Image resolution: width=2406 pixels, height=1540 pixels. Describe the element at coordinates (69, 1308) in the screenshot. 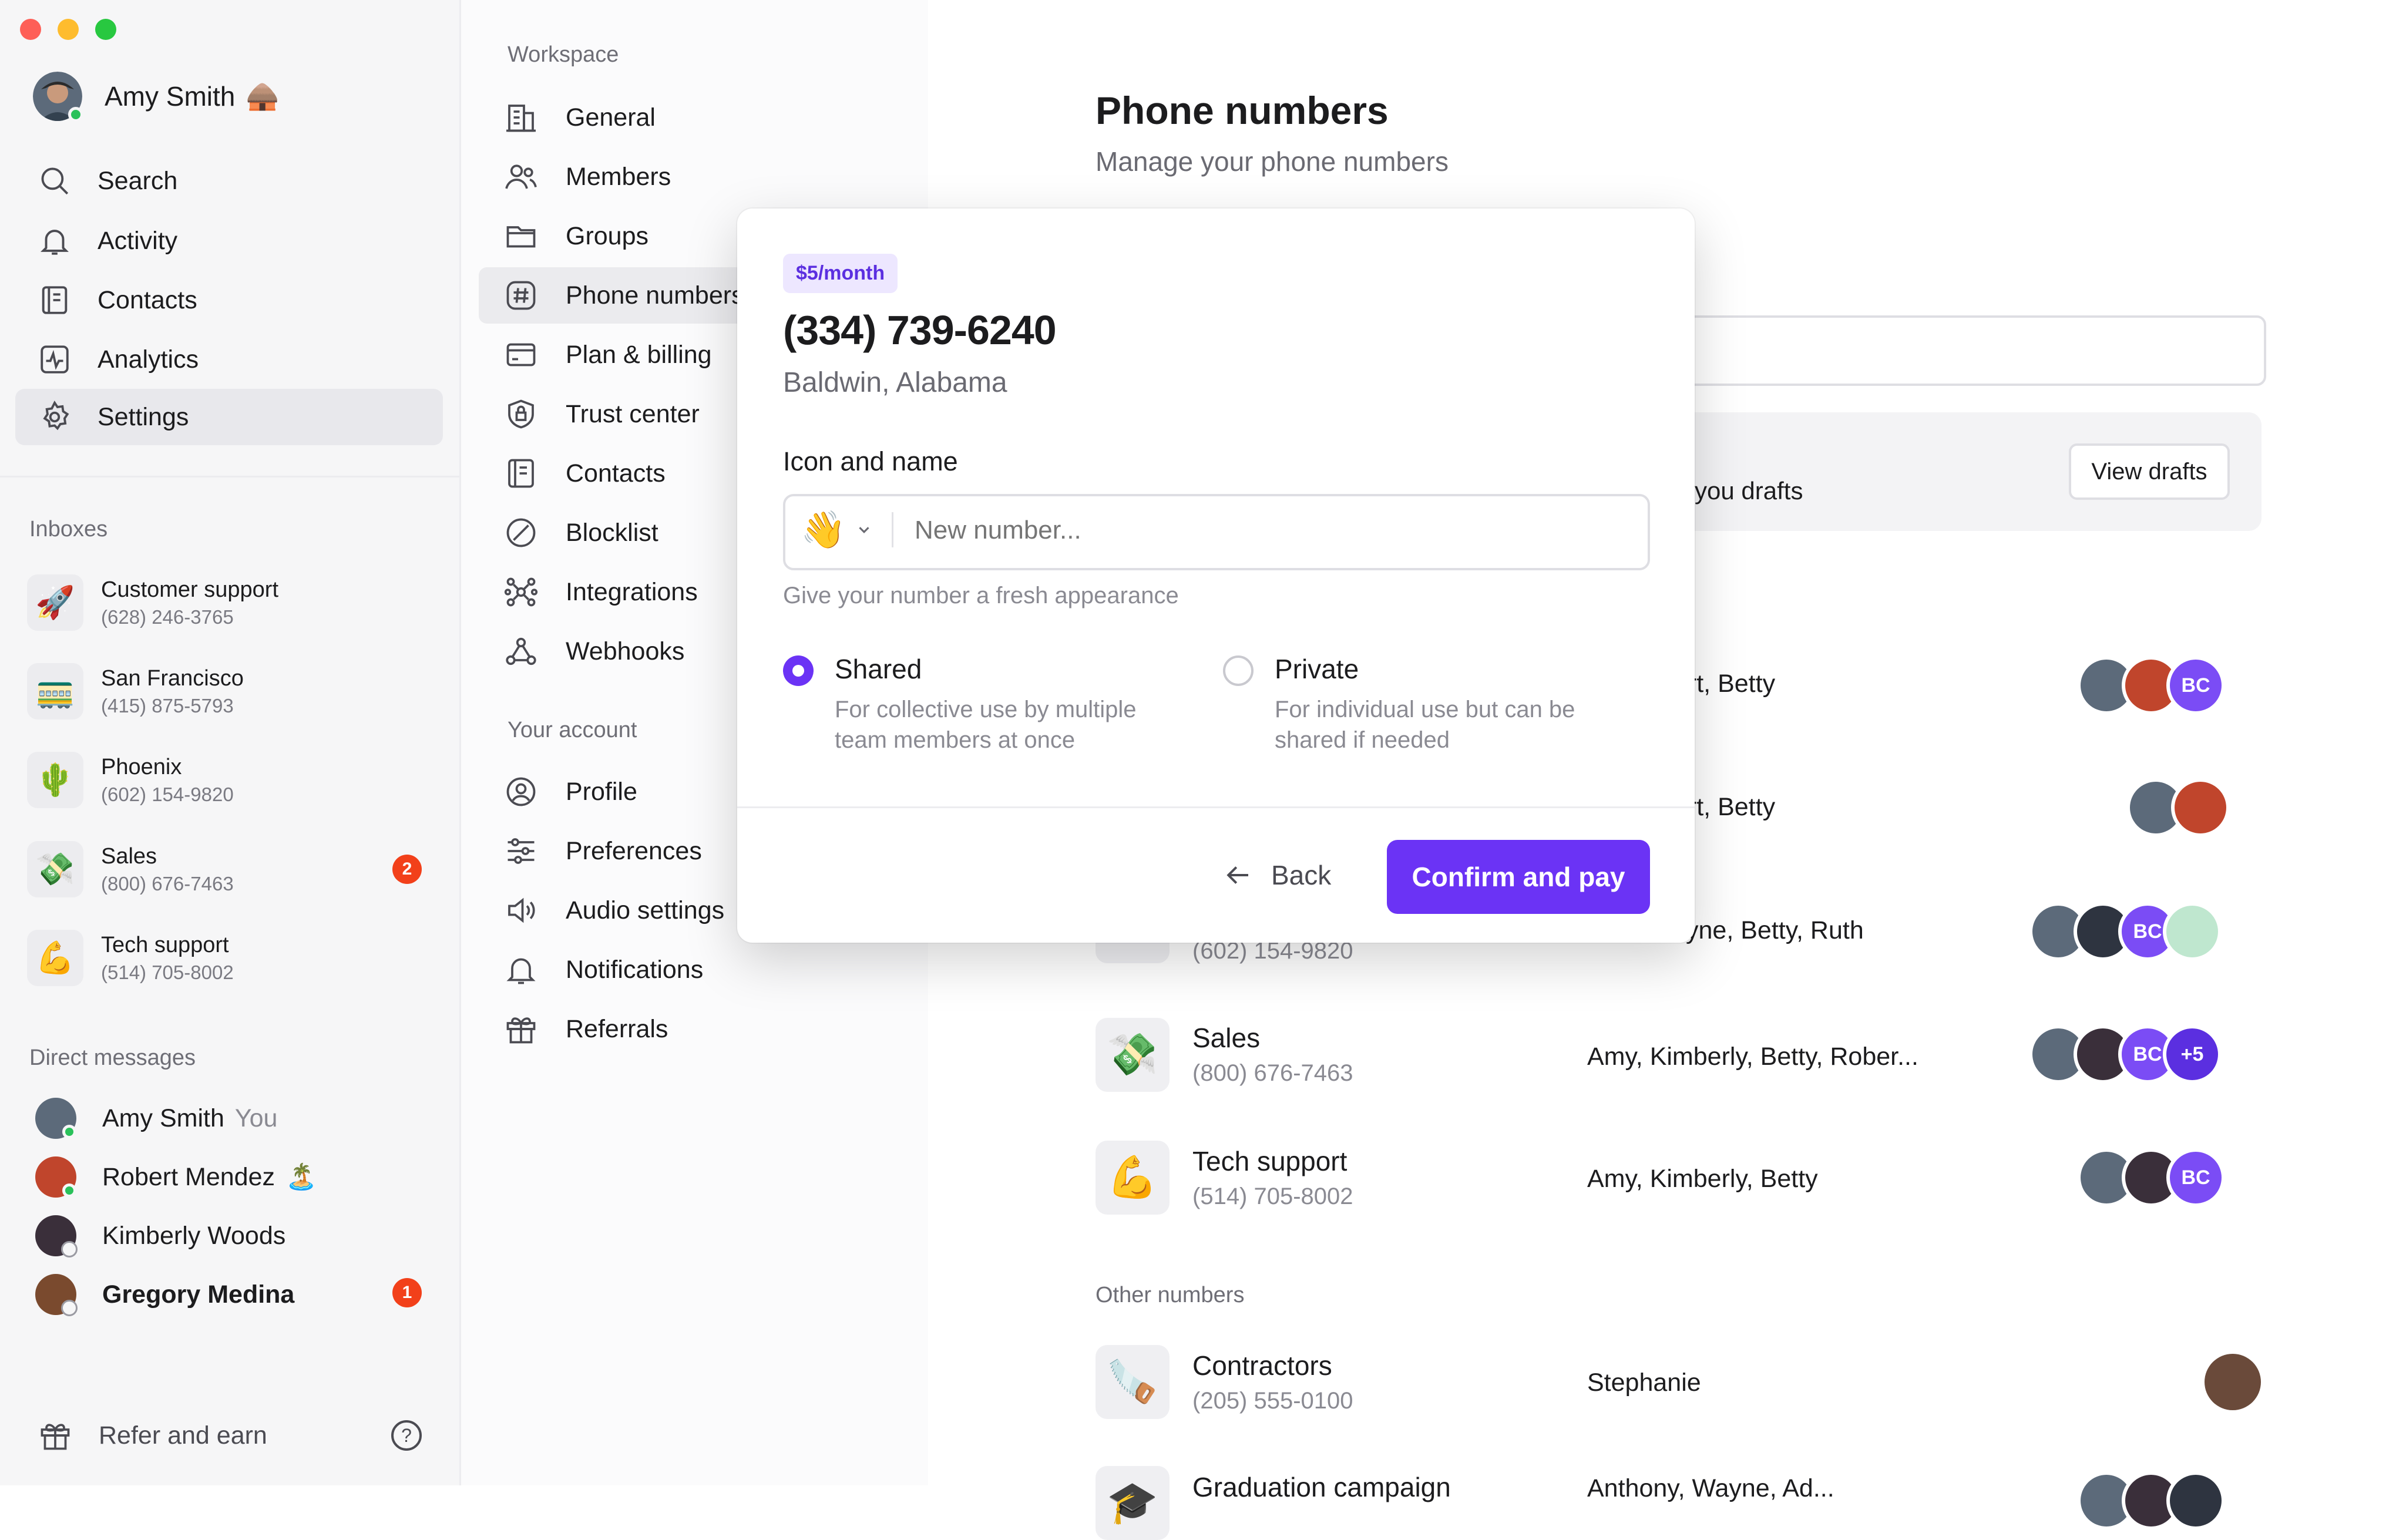

I see `offline-indicator` at that location.